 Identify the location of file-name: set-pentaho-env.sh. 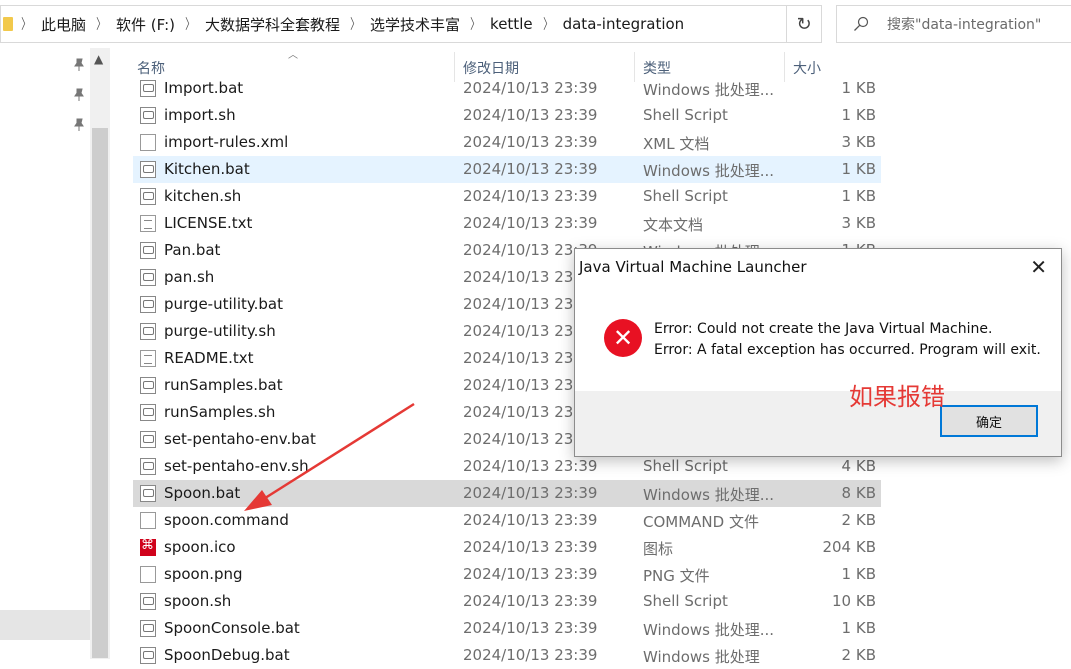
(236, 466).